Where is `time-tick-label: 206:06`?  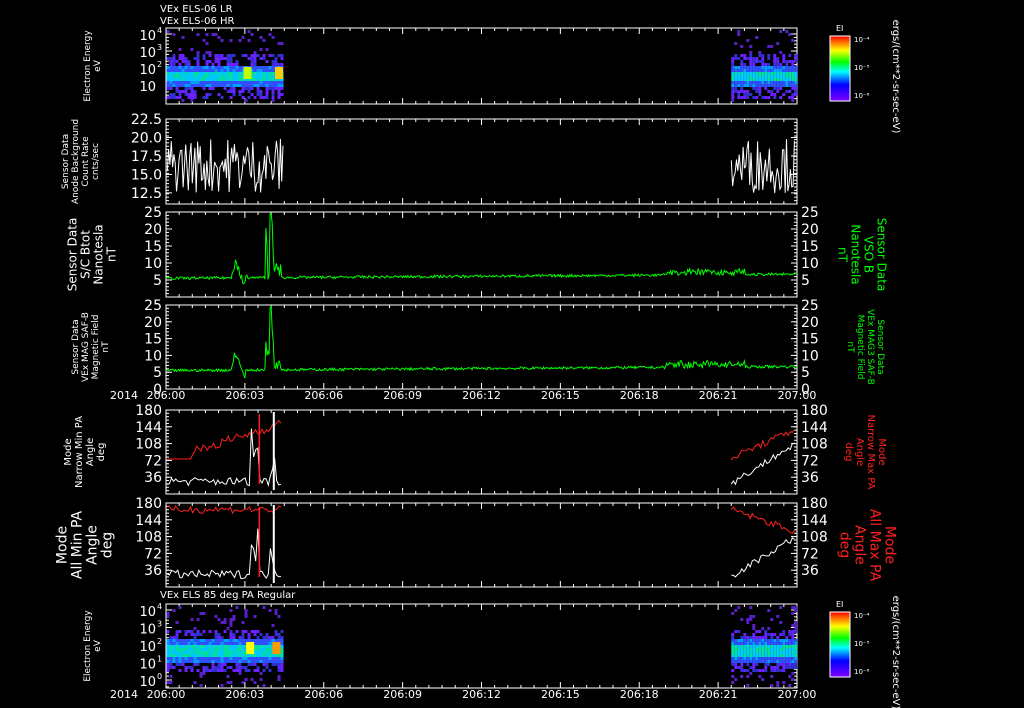
time-tick-label: 206:06 is located at coordinates (323, 694).